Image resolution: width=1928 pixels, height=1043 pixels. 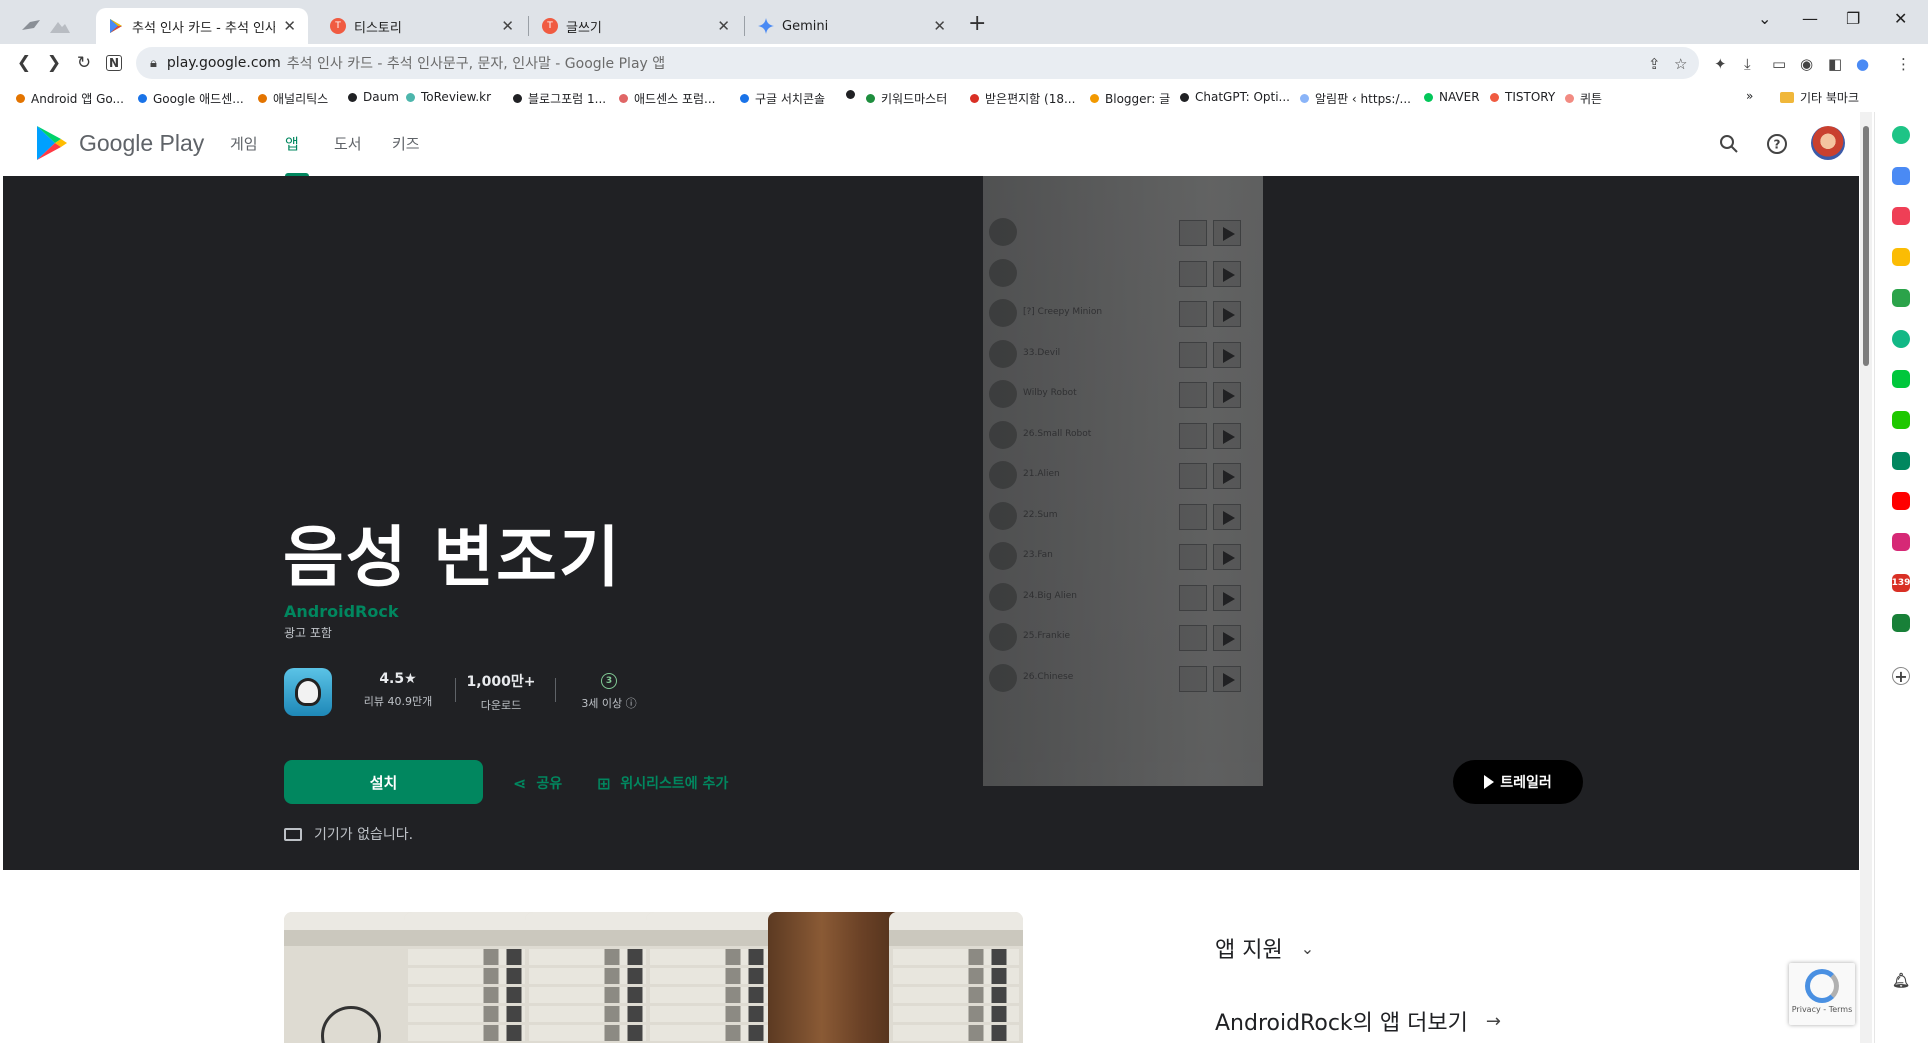 What do you see at coordinates (383, 782) in the screenshot?
I see `install-button: 설치` at bounding box center [383, 782].